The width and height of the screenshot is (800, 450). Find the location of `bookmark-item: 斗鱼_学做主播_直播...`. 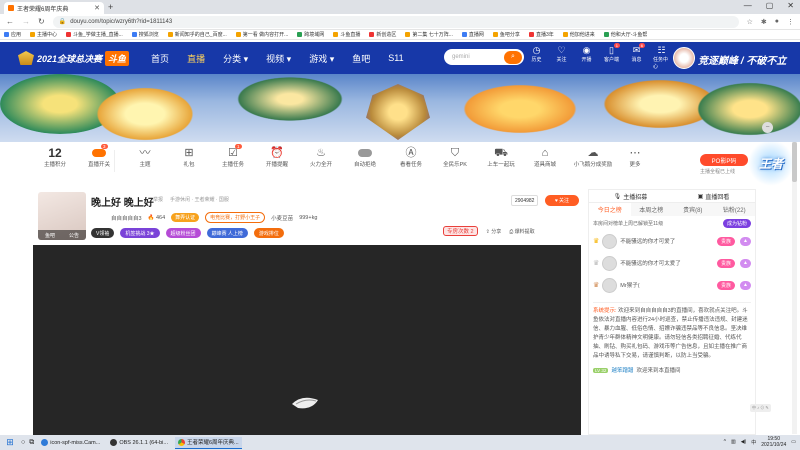

bookmark-item: 斗鱼_学做主播_直播... is located at coordinates (94, 34).